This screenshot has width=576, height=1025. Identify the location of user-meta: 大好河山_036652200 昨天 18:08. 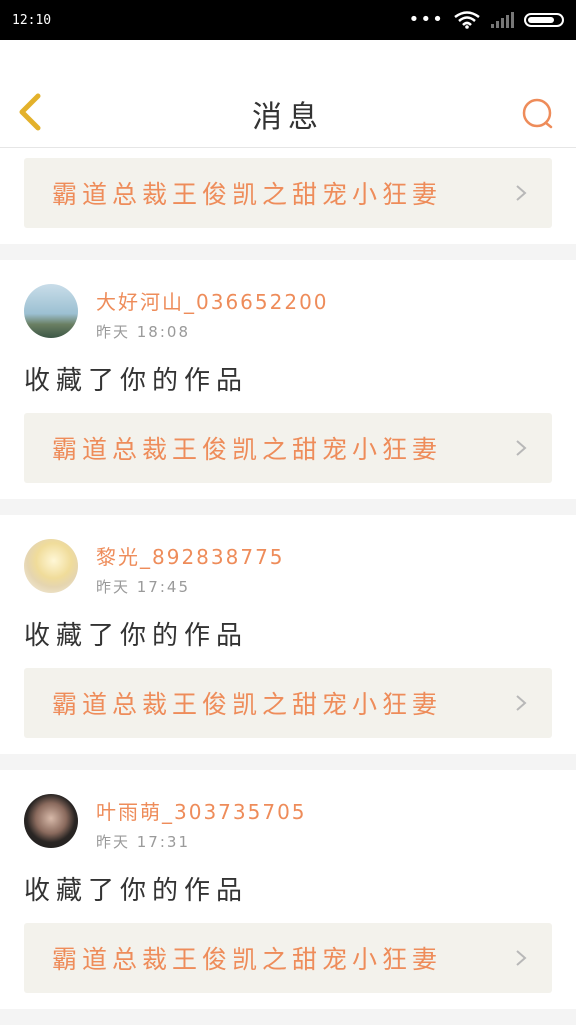
(212, 312).